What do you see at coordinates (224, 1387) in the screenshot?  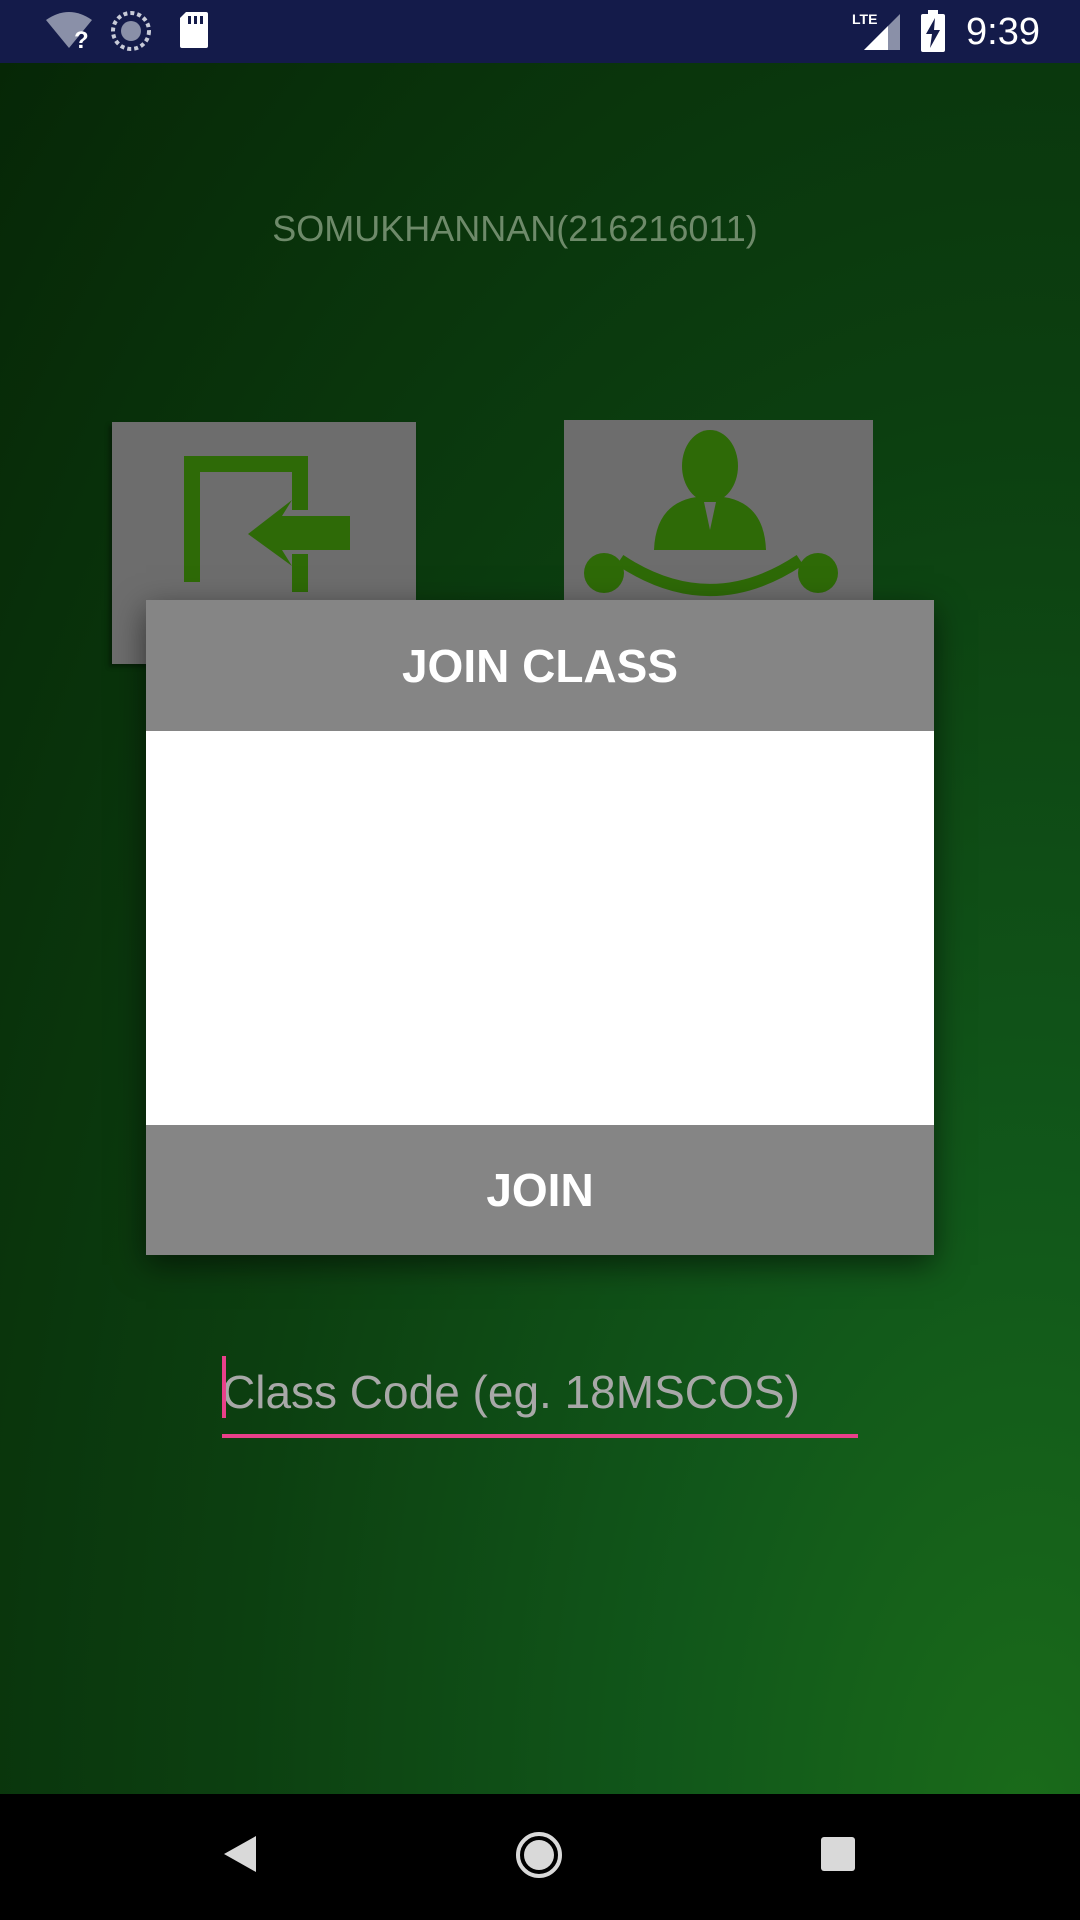 I see `text-cursor` at bounding box center [224, 1387].